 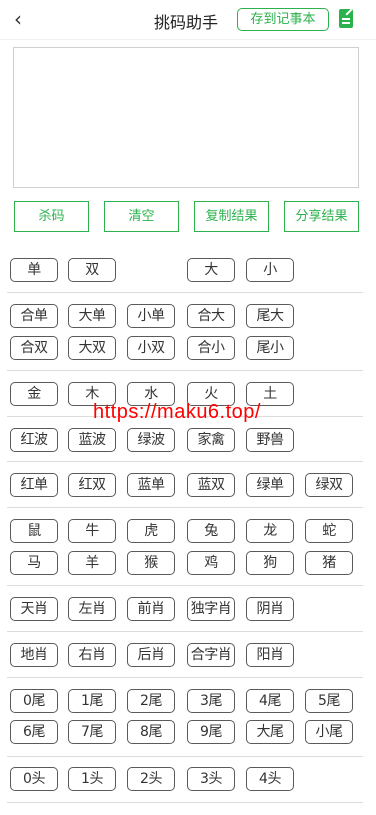 What do you see at coordinates (92, 655) in the screenshot?
I see `filter-chip: 右肖` at bounding box center [92, 655].